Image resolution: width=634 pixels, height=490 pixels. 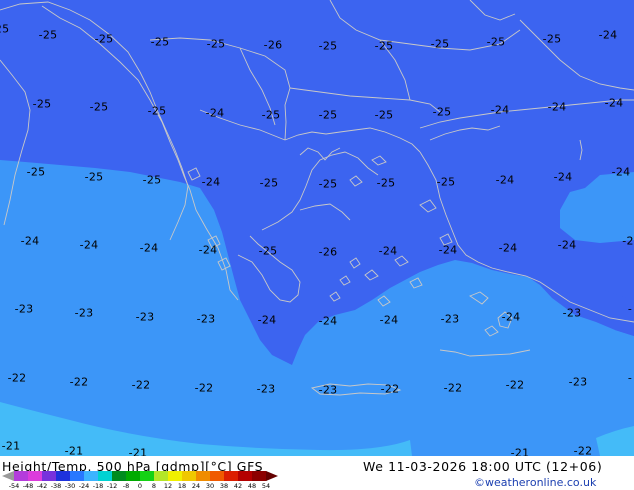 I want to click on valid-datetime: We 11-03-2026 18:00 UTC (12+06), so click(x=483, y=466).